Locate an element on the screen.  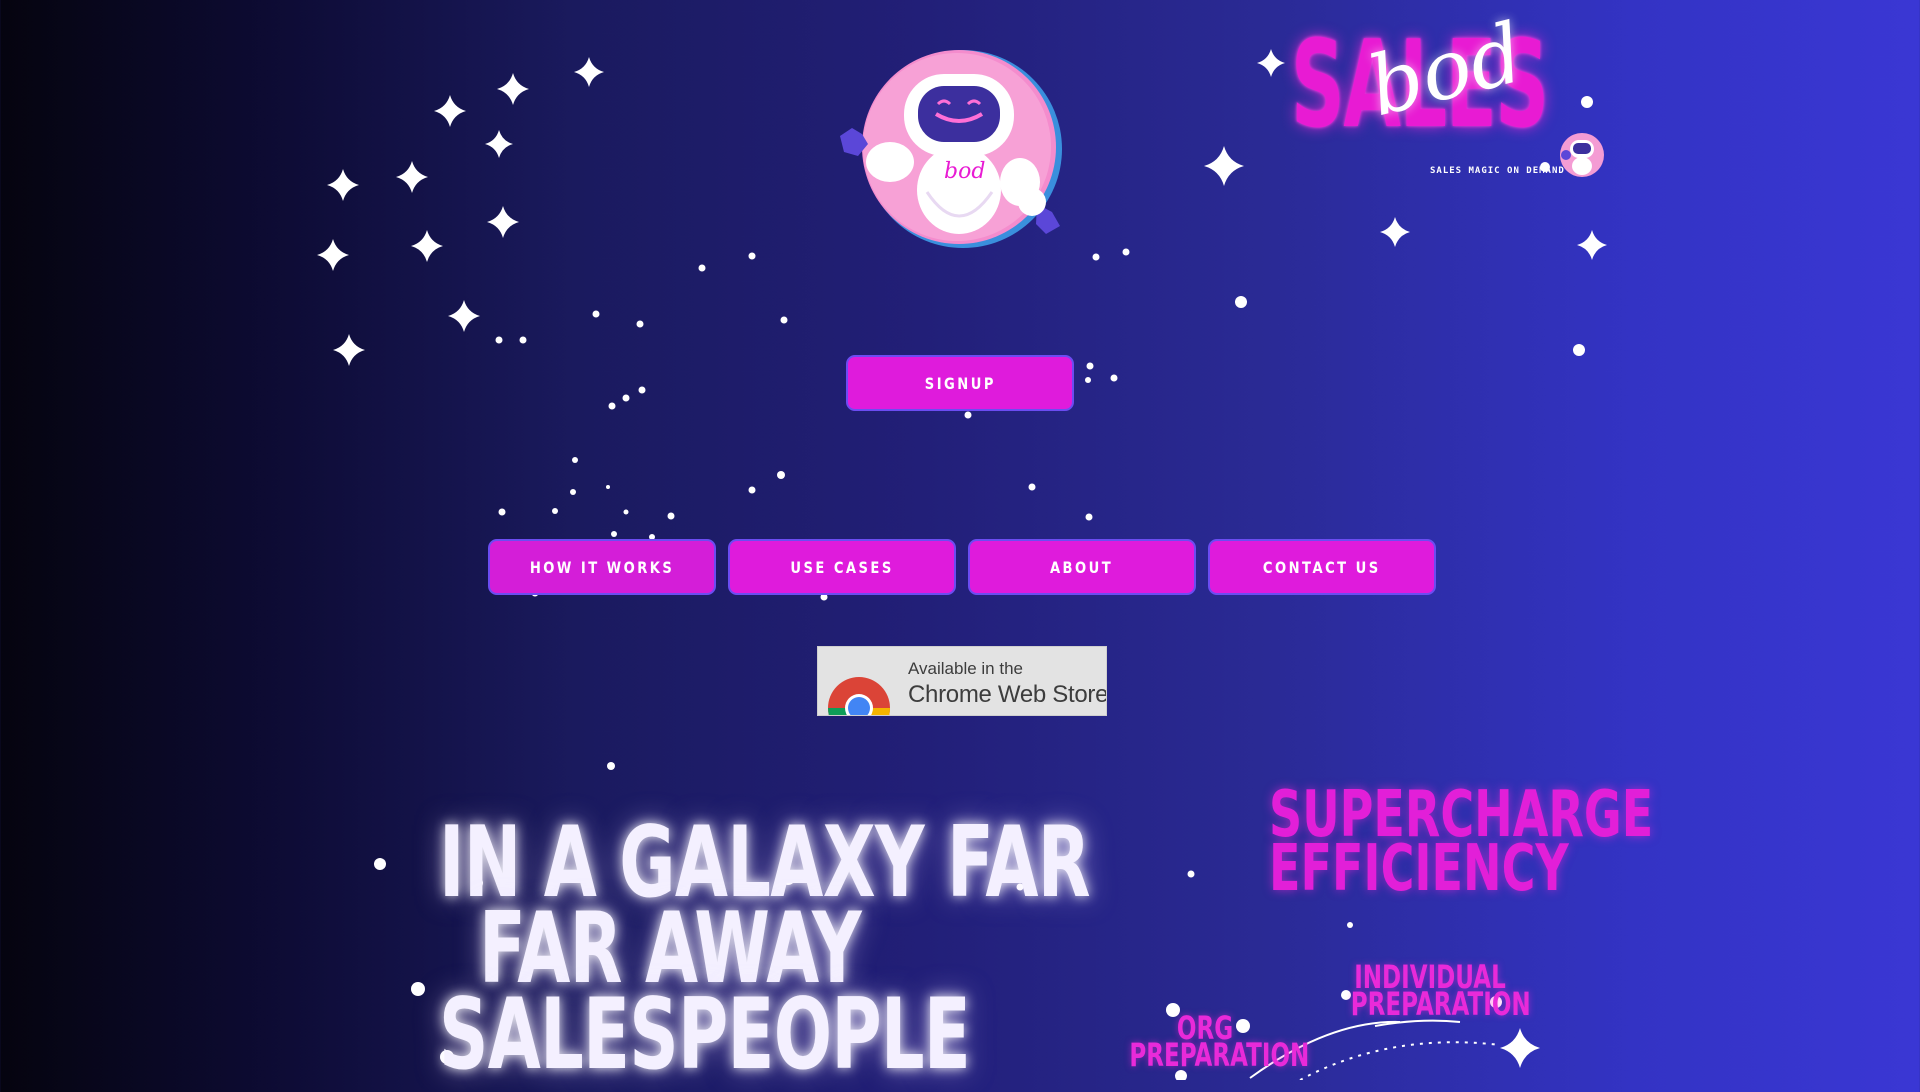
hero-headline: IN A GALAXY FAR FAR AWAY SALESPEOPLE is located at coordinates (715, 953).